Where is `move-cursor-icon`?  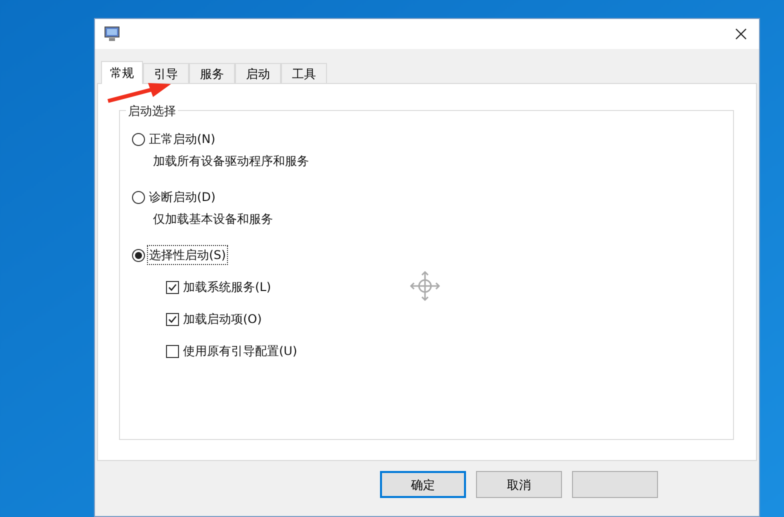 move-cursor-icon is located at coordinates (425, 286).